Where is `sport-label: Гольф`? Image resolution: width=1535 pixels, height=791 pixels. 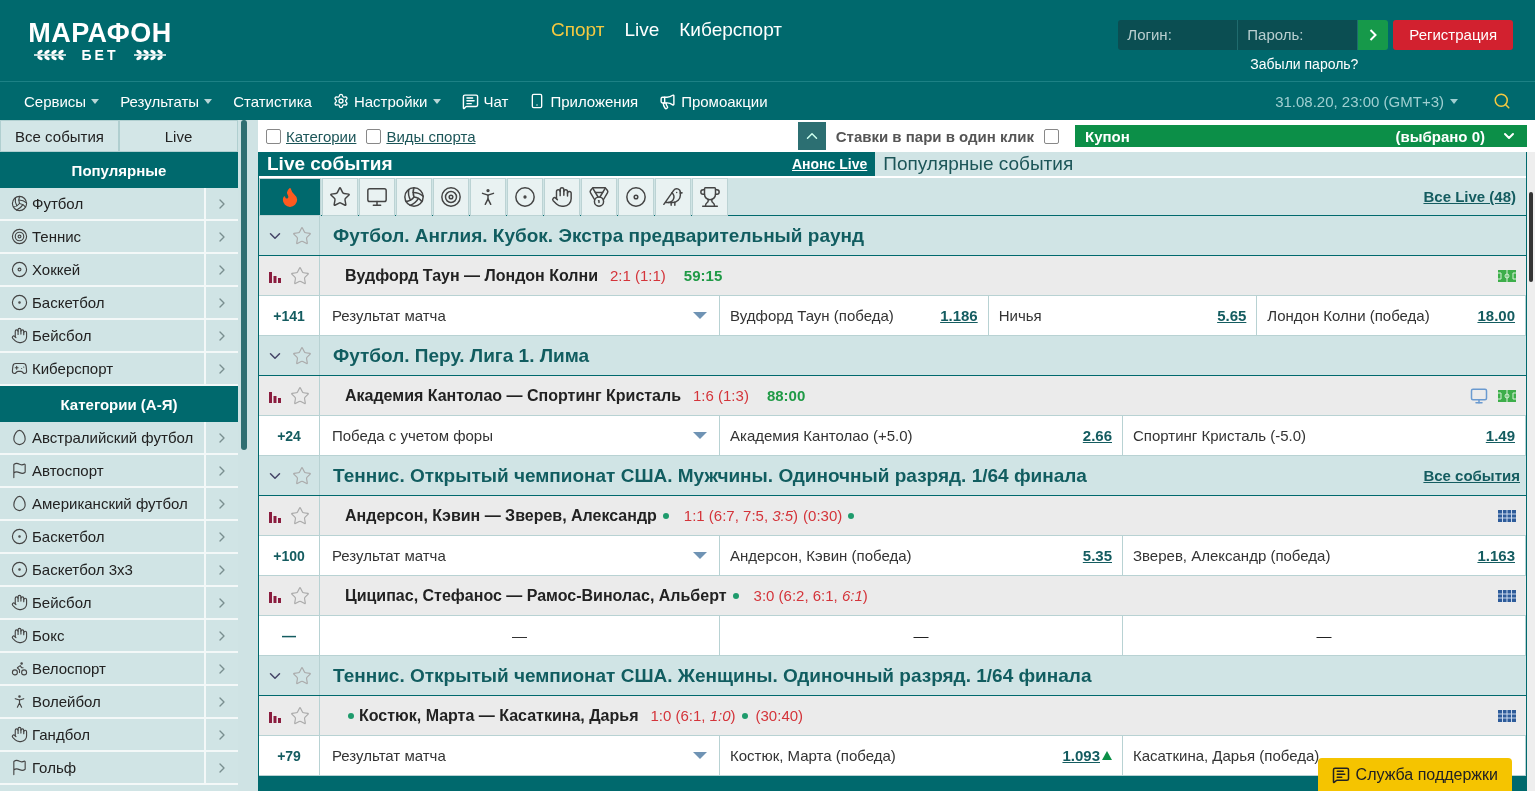 sport-label: Гольф is located at coordinates (55, 767).